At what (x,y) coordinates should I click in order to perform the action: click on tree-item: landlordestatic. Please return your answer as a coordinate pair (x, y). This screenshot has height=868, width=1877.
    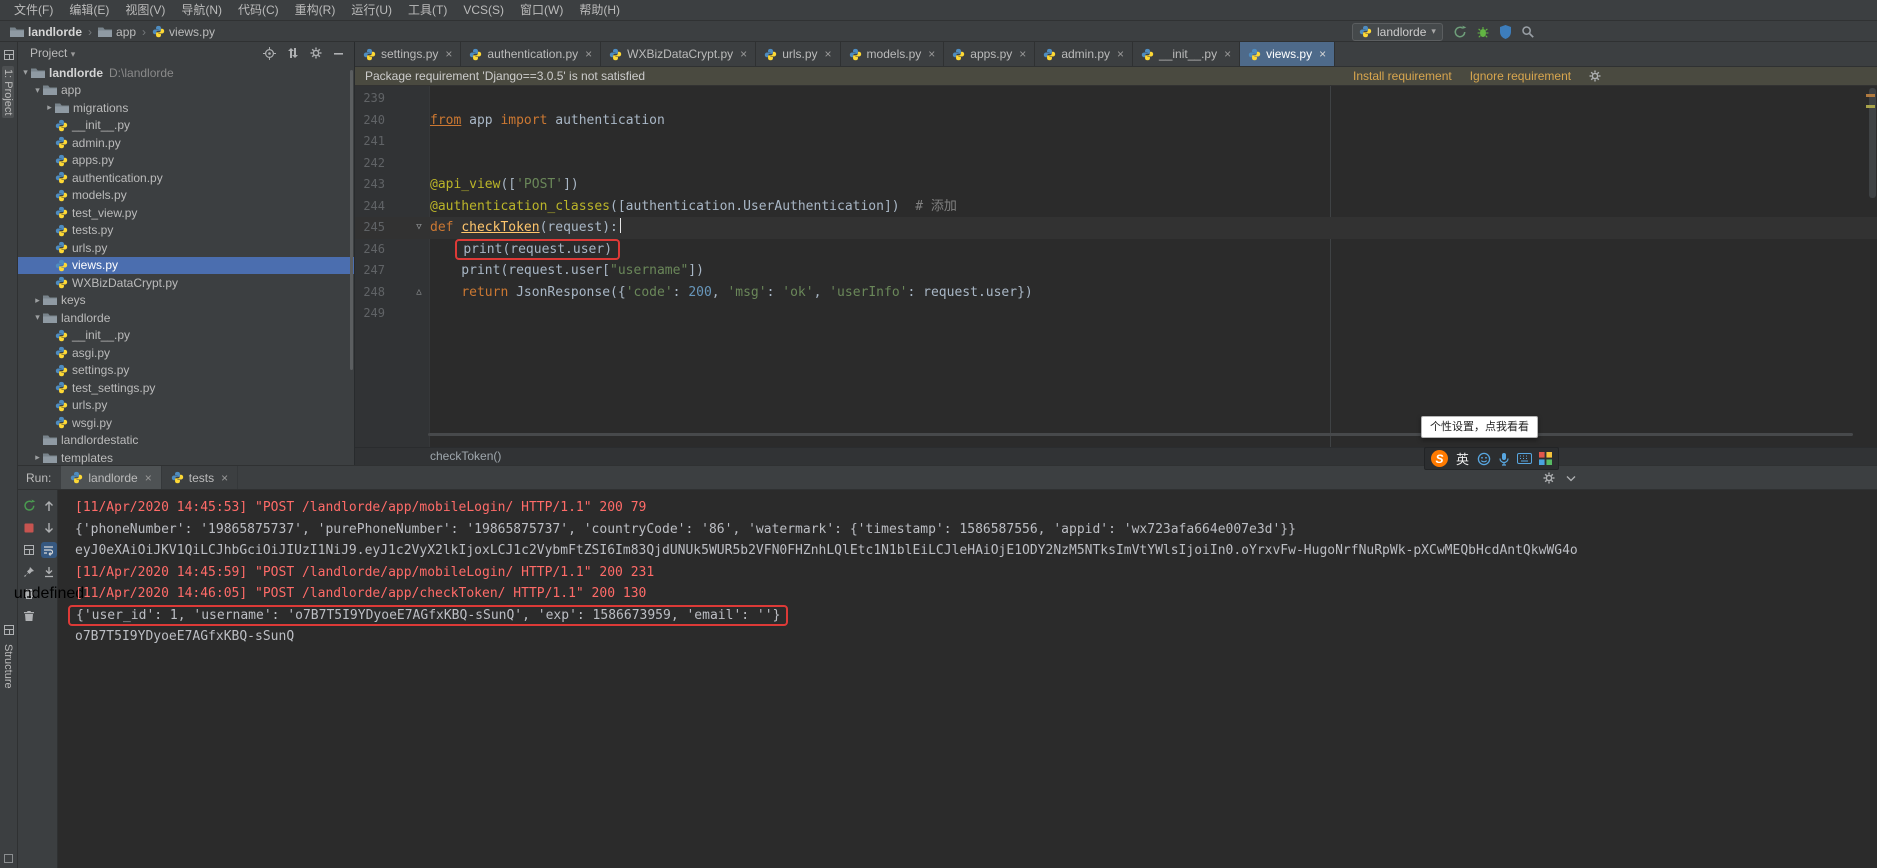
    Looking at the image, I should click on (186, 441).